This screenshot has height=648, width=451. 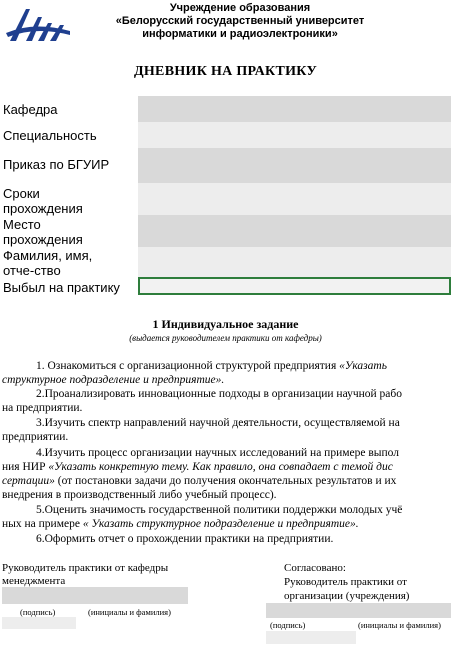 I want to click on section-title: 1 Индивидуальное задание, so click(x=225, y=324).